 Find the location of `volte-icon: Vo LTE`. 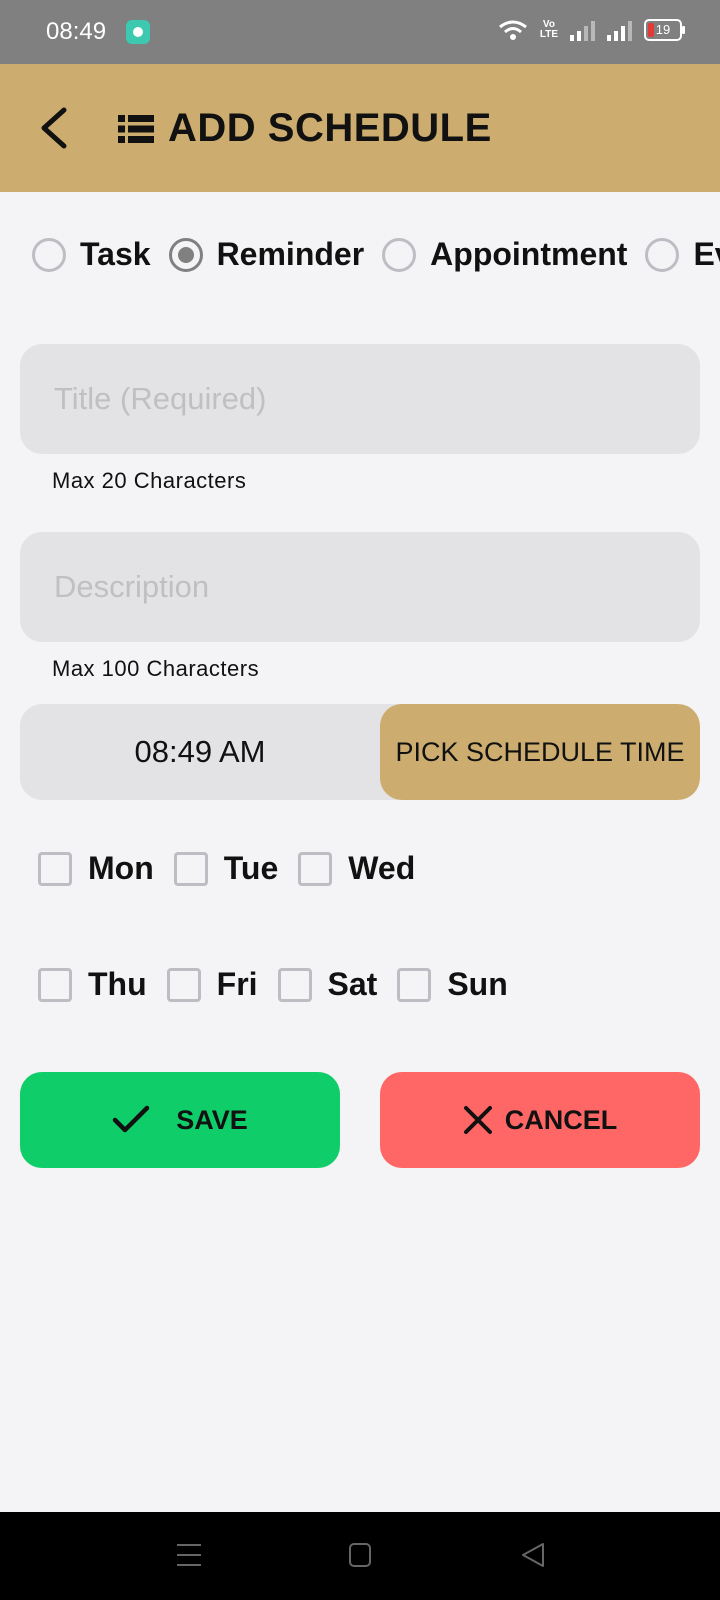

volte-icon: Vo LTE is located at coordinates (548, 29).